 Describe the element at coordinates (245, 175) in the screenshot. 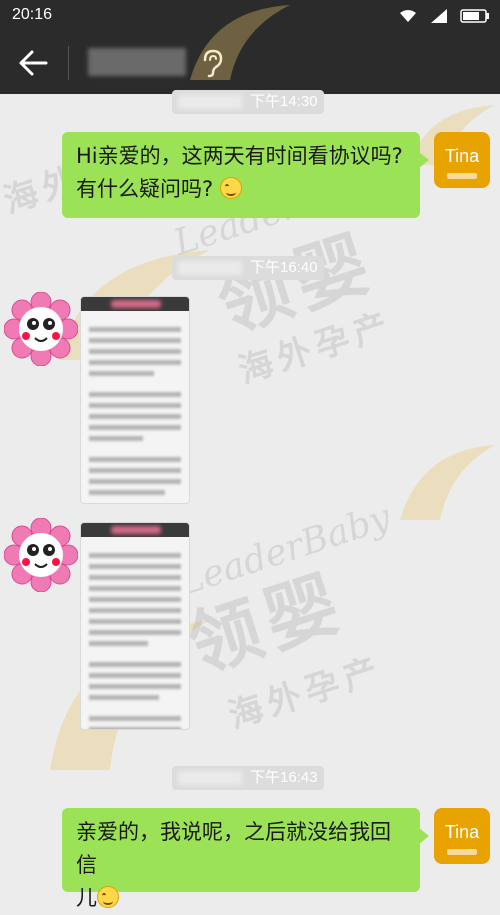

I see `outgoing-message-bubble: Hi亲爱的，这两天有时间看协议吗? 有什么疑问吗?` at that location.